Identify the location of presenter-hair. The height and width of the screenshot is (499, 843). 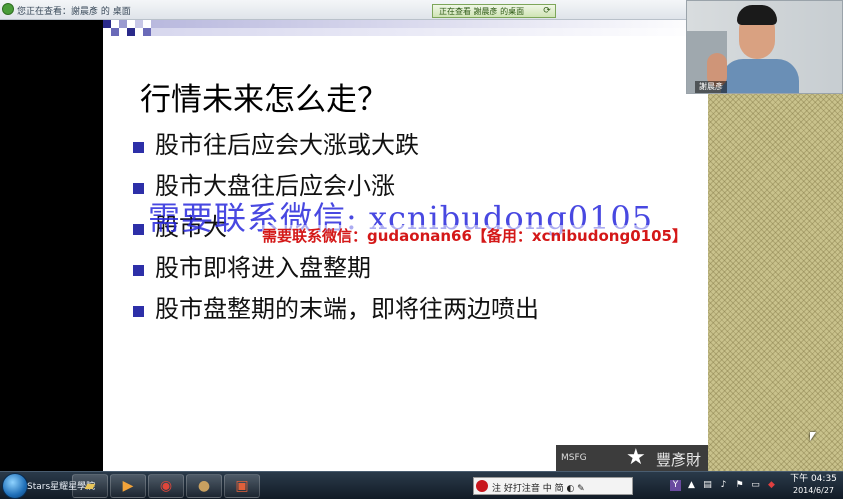
(757, 15).